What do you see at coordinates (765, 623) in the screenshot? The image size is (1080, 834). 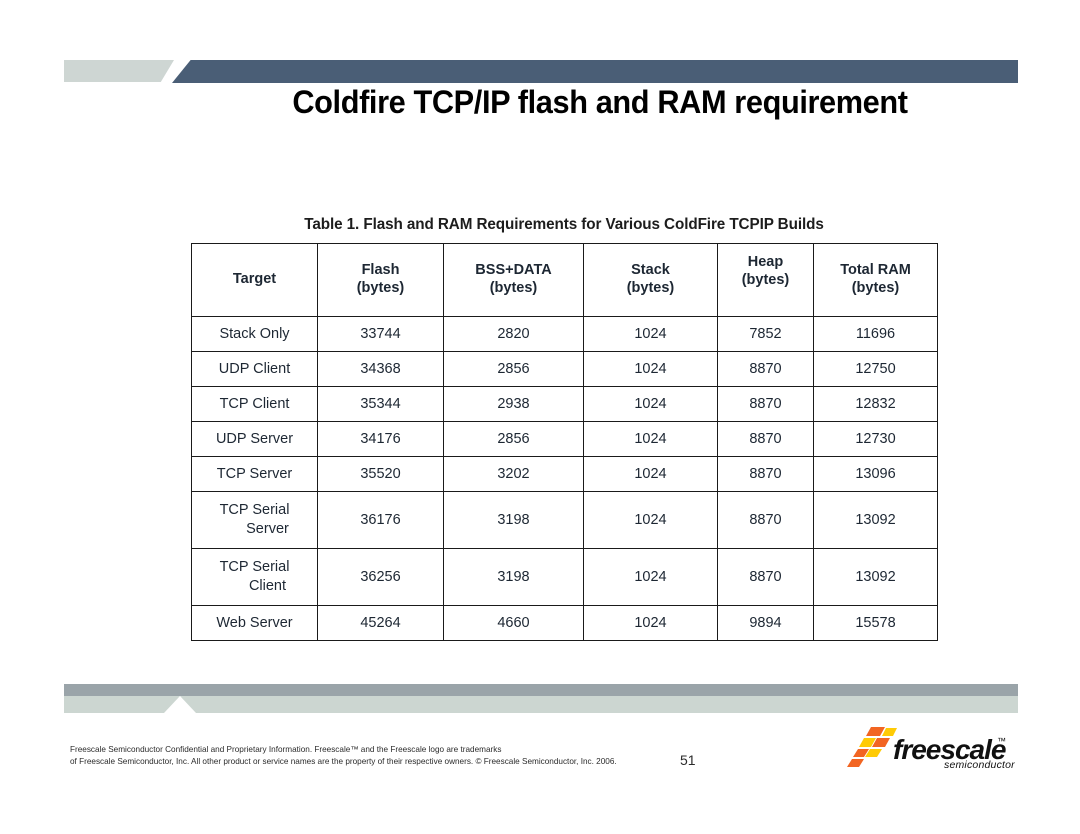 I see `cell-heap: 9894` at bounding box center [765, 623].